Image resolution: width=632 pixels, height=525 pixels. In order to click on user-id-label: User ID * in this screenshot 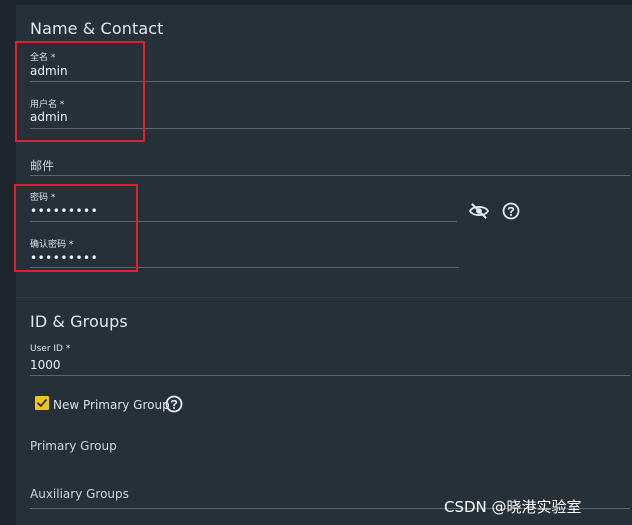, I will do `click(50, 349)`.